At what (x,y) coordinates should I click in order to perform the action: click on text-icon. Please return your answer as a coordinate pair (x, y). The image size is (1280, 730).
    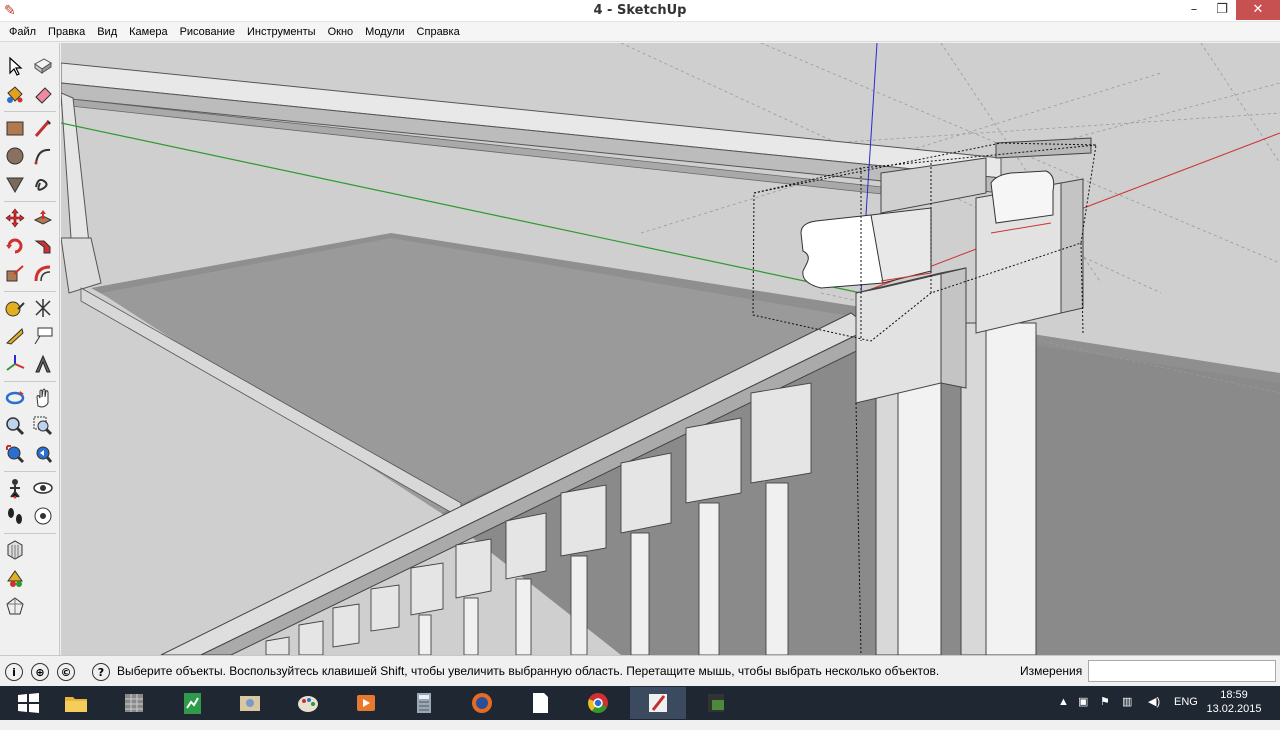
    Looking at the image, I should click on (43, 336).